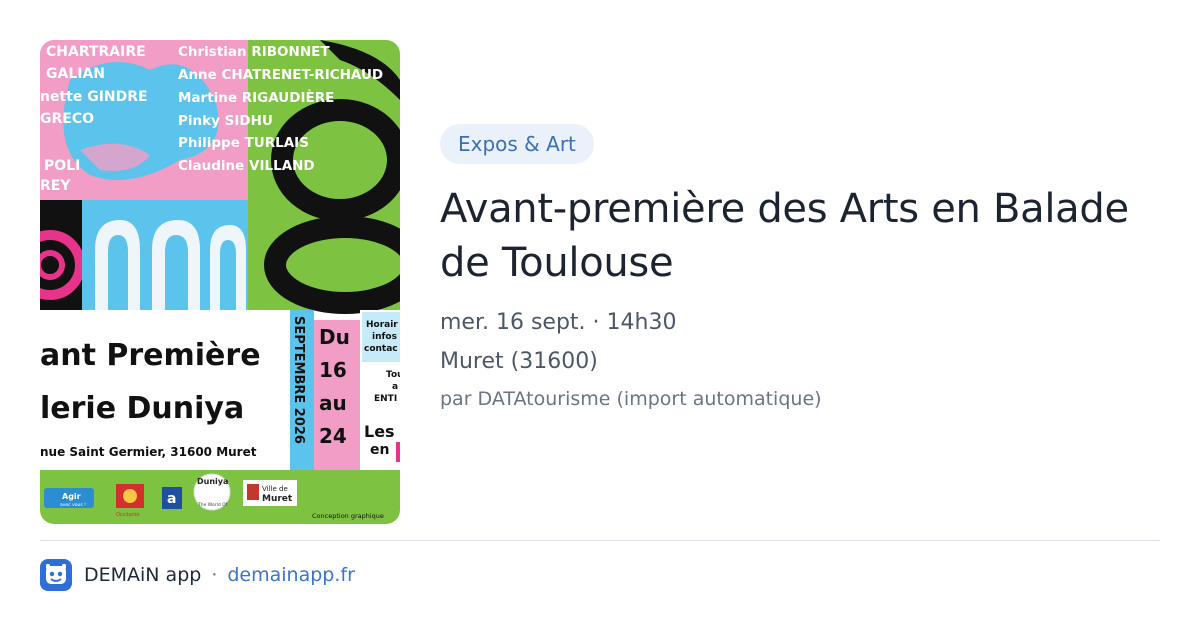  What do you see at coordinates (212, 492) in the screenshot?
I see `logo-duniya: Duniya The World Of` at bounding box center [212, 492].